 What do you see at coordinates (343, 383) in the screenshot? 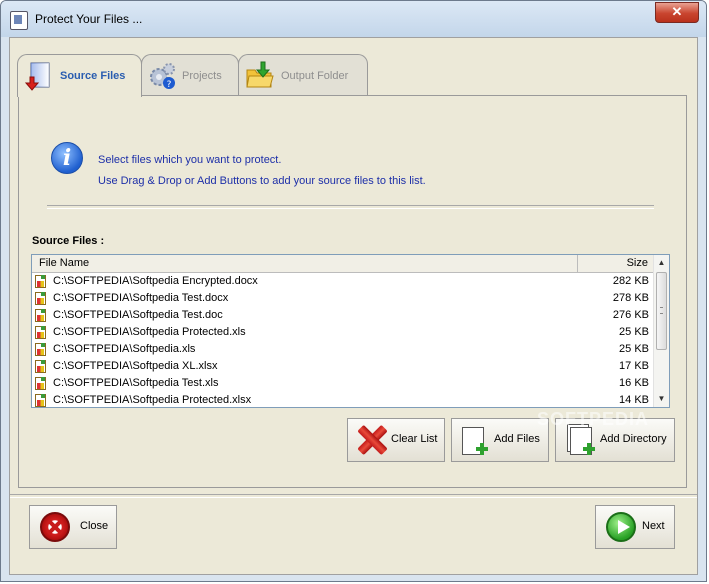
I see `table-row: C:\SOFTPEDIA\Softpedia Test.xls 16 KB` at bounding box center [343, 383].